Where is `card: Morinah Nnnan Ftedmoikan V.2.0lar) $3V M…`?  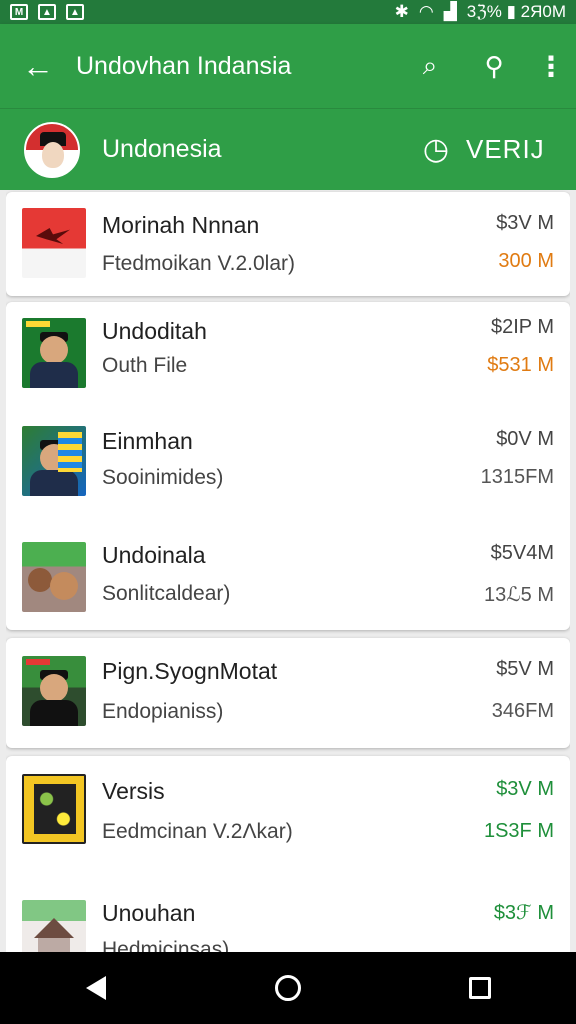 card: Morinah Nnnan Ftedmoikan V.2.0lar) $3V M… is located at coordinates (288, 244).